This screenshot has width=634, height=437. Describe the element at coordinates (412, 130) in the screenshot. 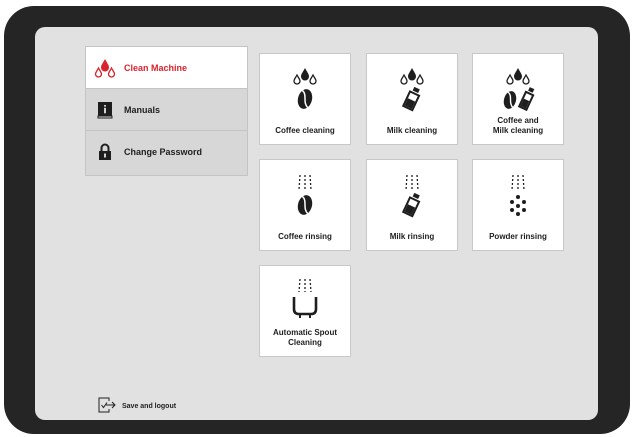

I see `tile-label: Milk cleaning` at that location.